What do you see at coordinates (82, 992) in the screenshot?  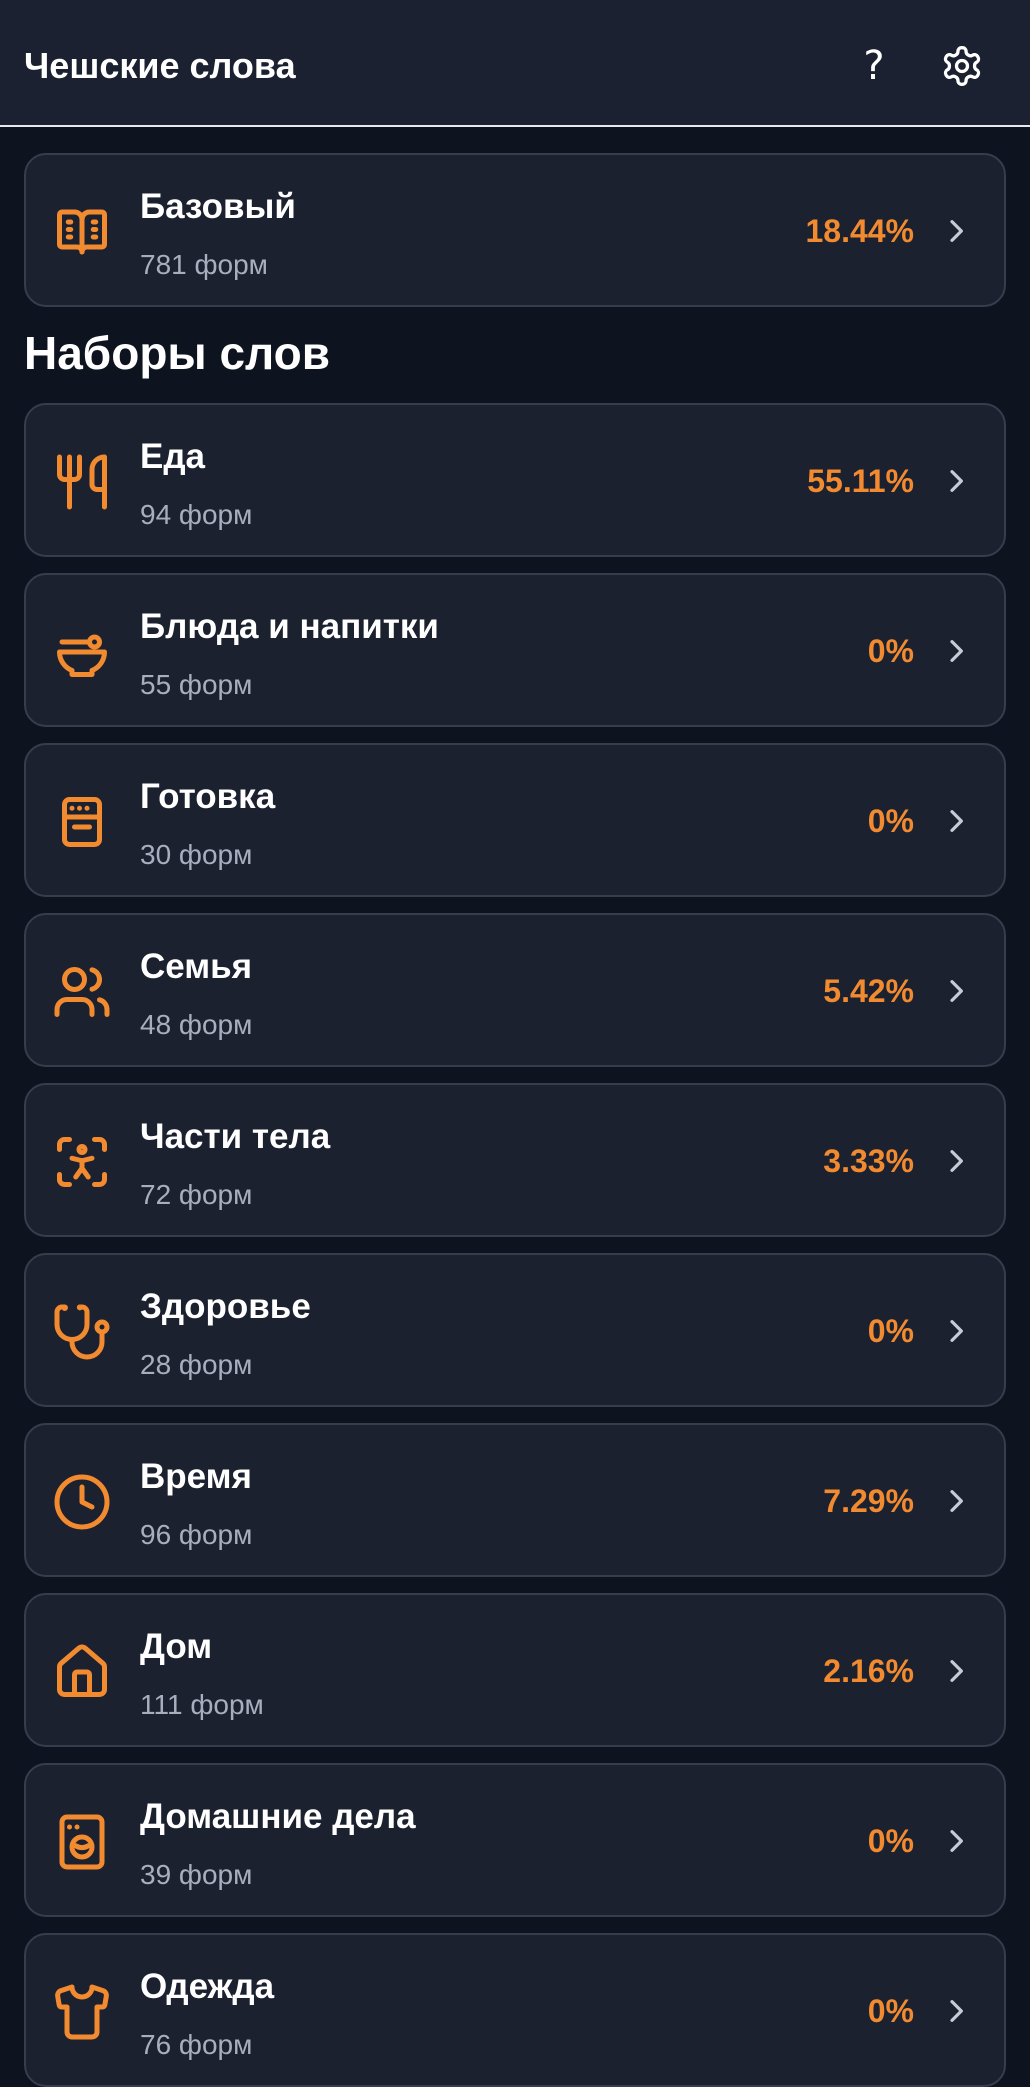 I see `users-icon` at bounding box center [82, 992].